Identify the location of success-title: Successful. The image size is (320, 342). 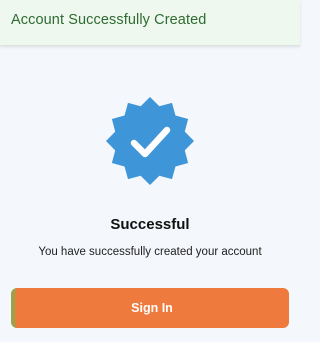
(150, 224).